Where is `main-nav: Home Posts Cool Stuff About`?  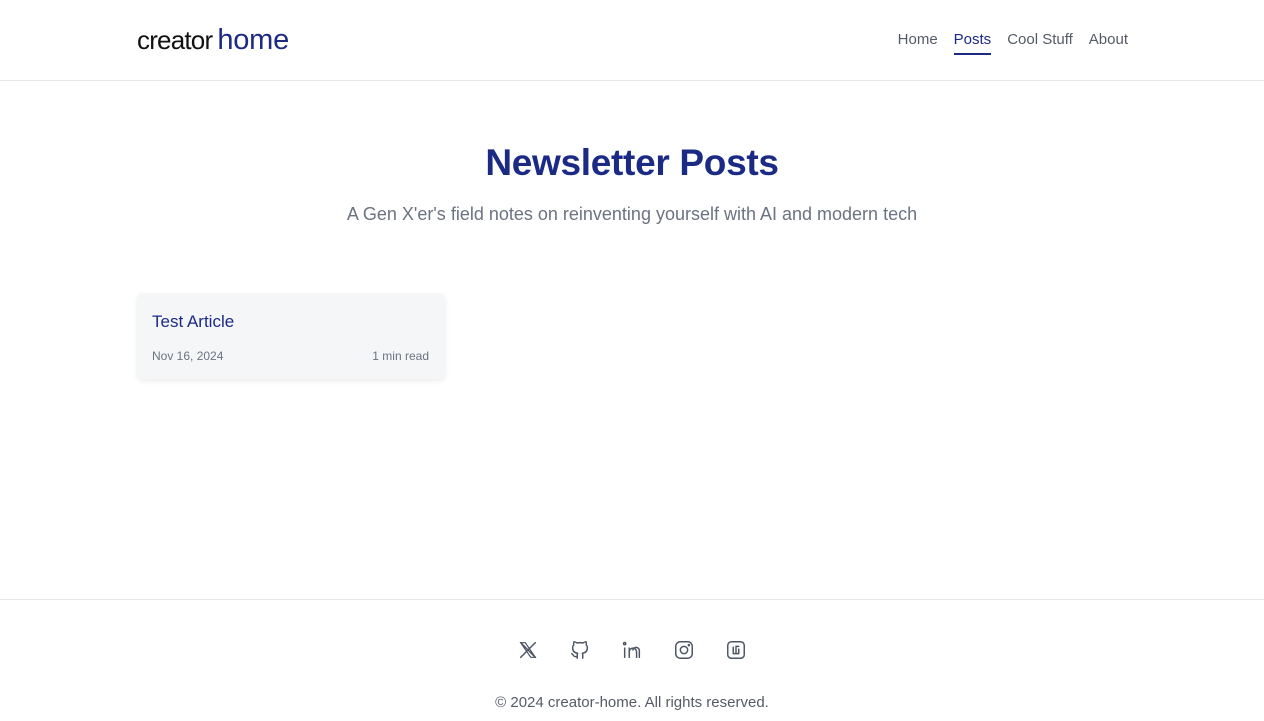
main-nav: Home Posts Cool Stuff About is located at coordinates (1013, 43).